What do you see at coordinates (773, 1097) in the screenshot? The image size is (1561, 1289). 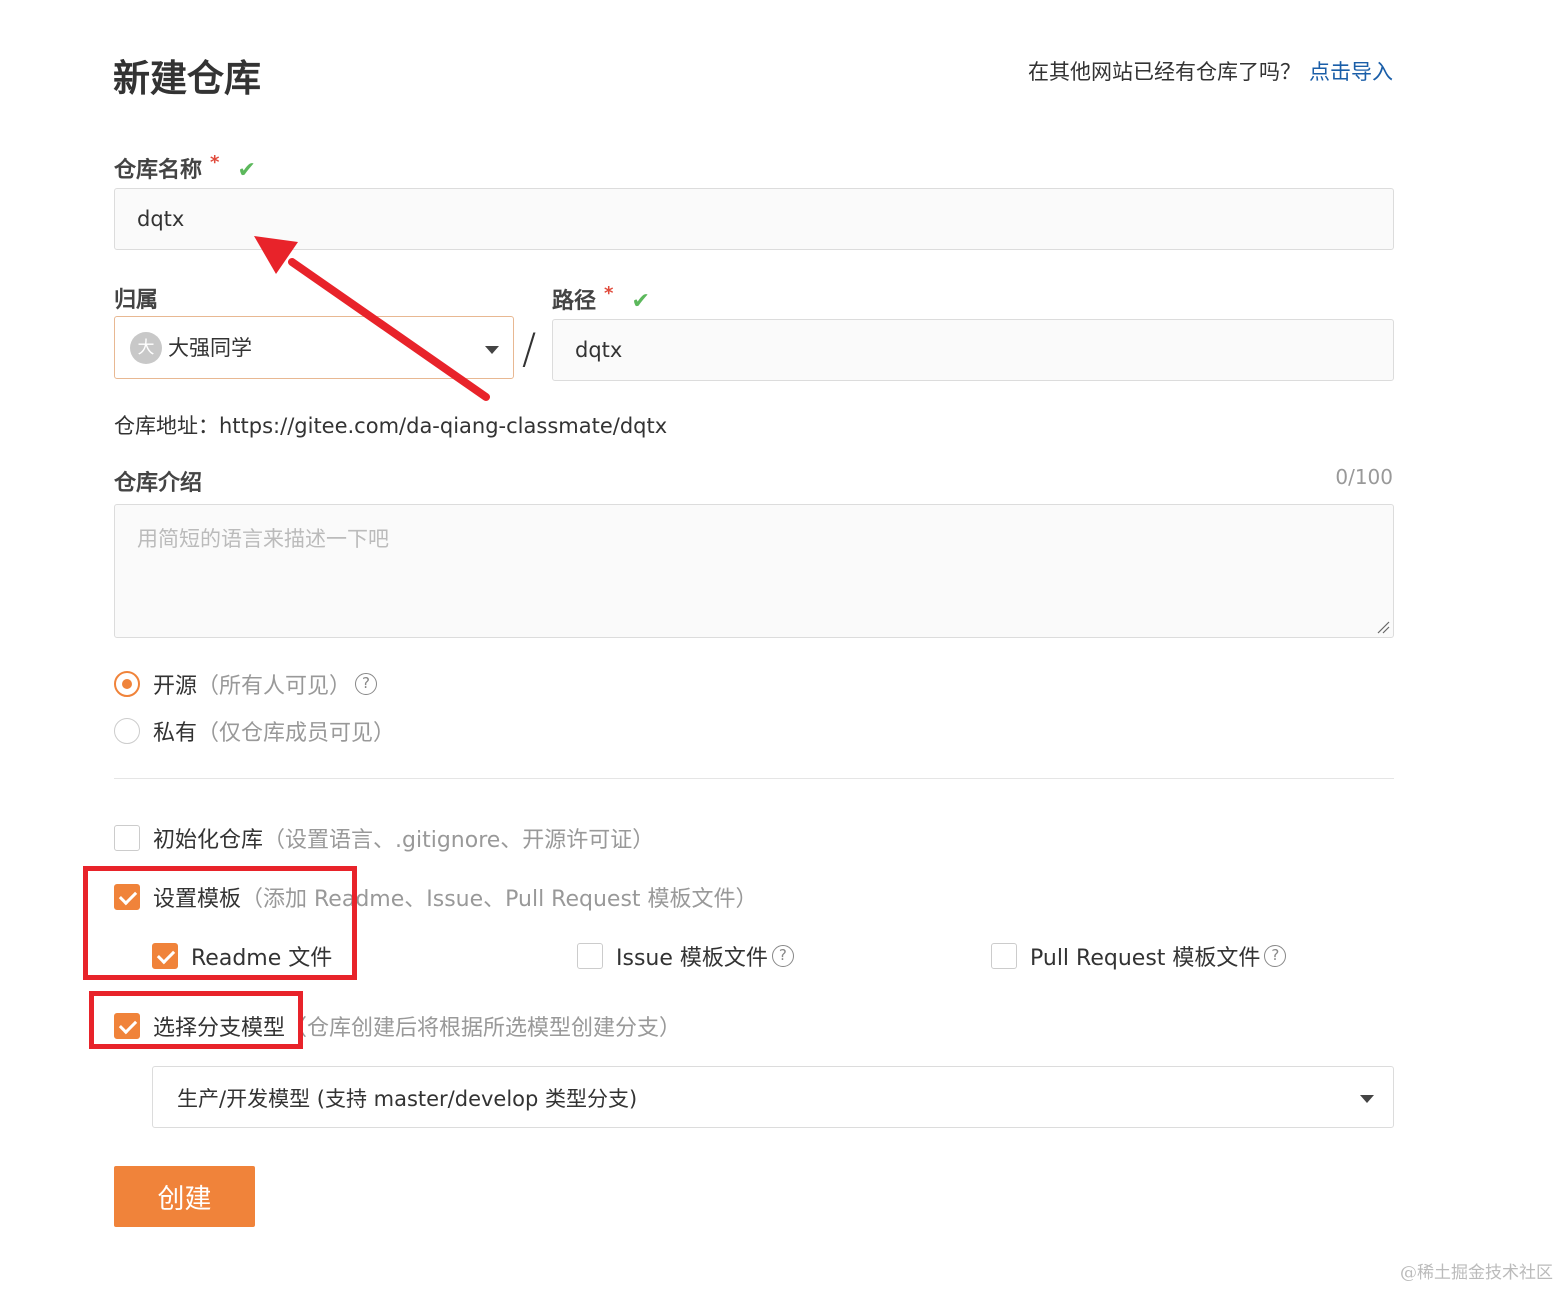 I see `branch-model-select: 生产/开发模型 (支持 master/develop 类型分支)` at bounding box center [773, 1097].